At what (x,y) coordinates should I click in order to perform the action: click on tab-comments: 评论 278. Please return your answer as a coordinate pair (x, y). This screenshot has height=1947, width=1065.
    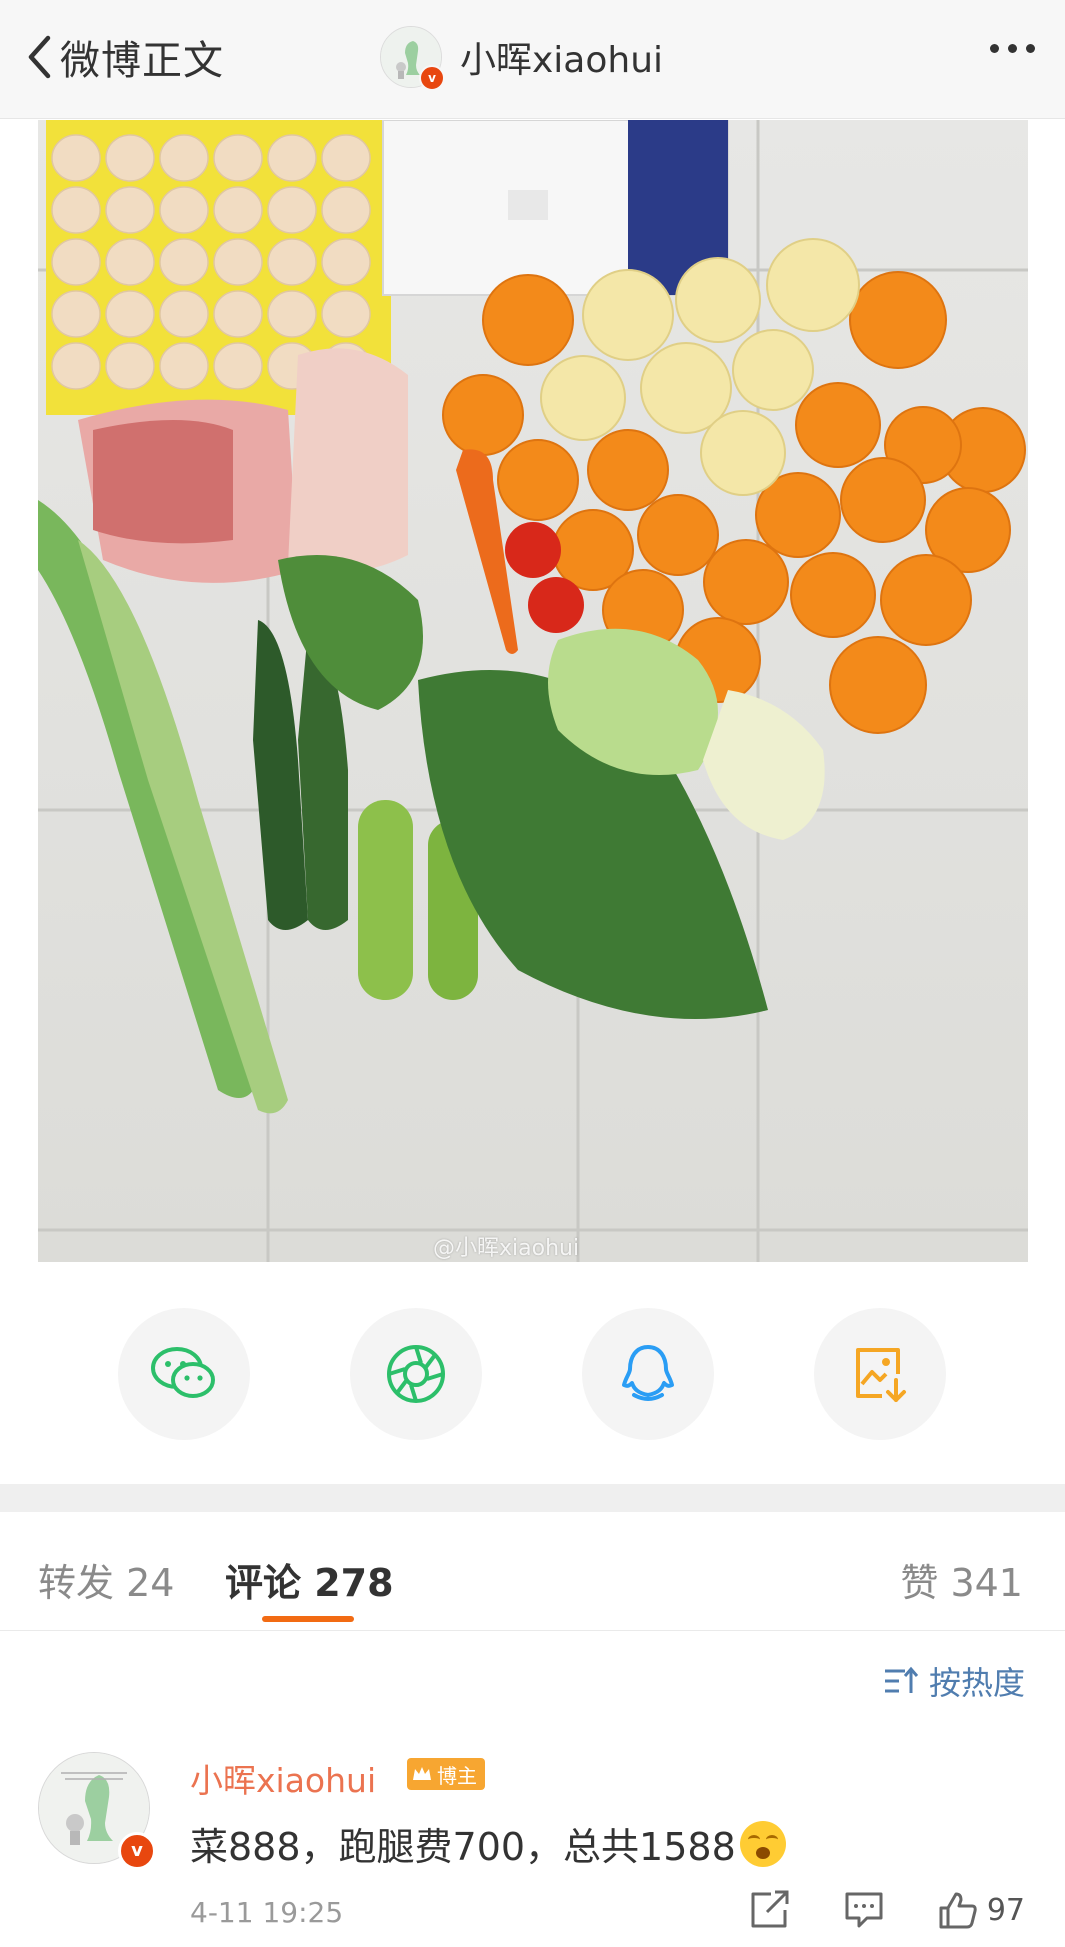
    Looking at the image, I should click on (309, 1579).